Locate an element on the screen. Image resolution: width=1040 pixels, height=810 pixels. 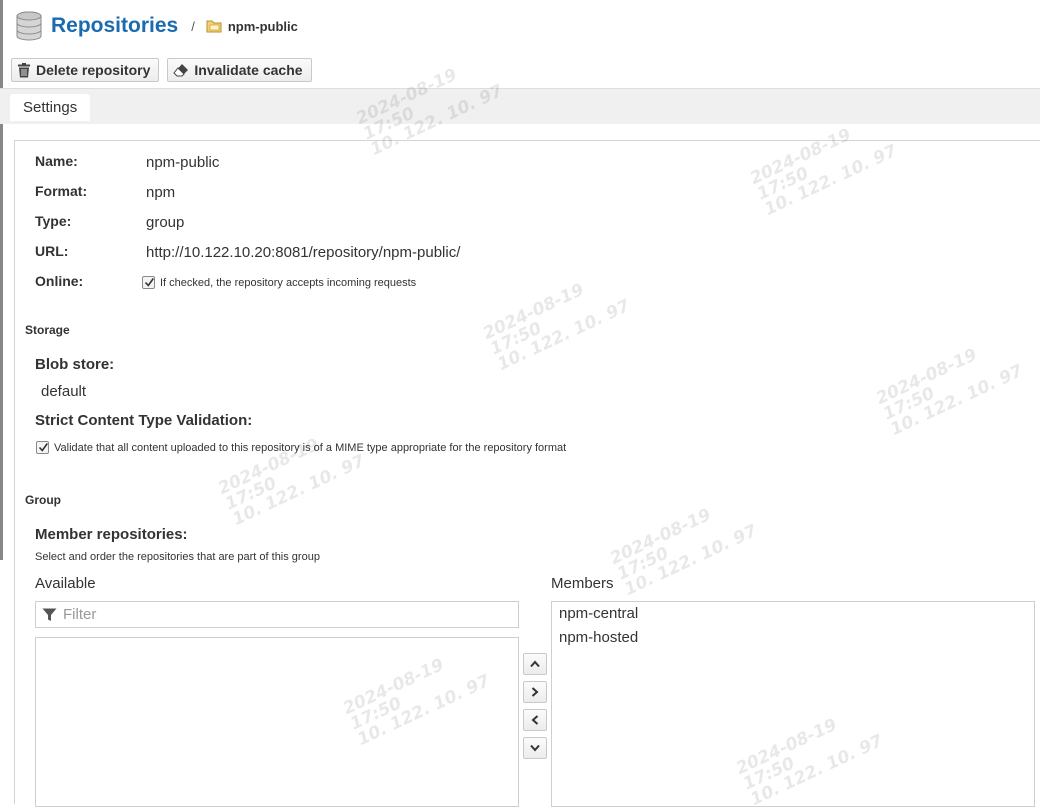
chevron-down-icon is located at coordinates (535, 748).